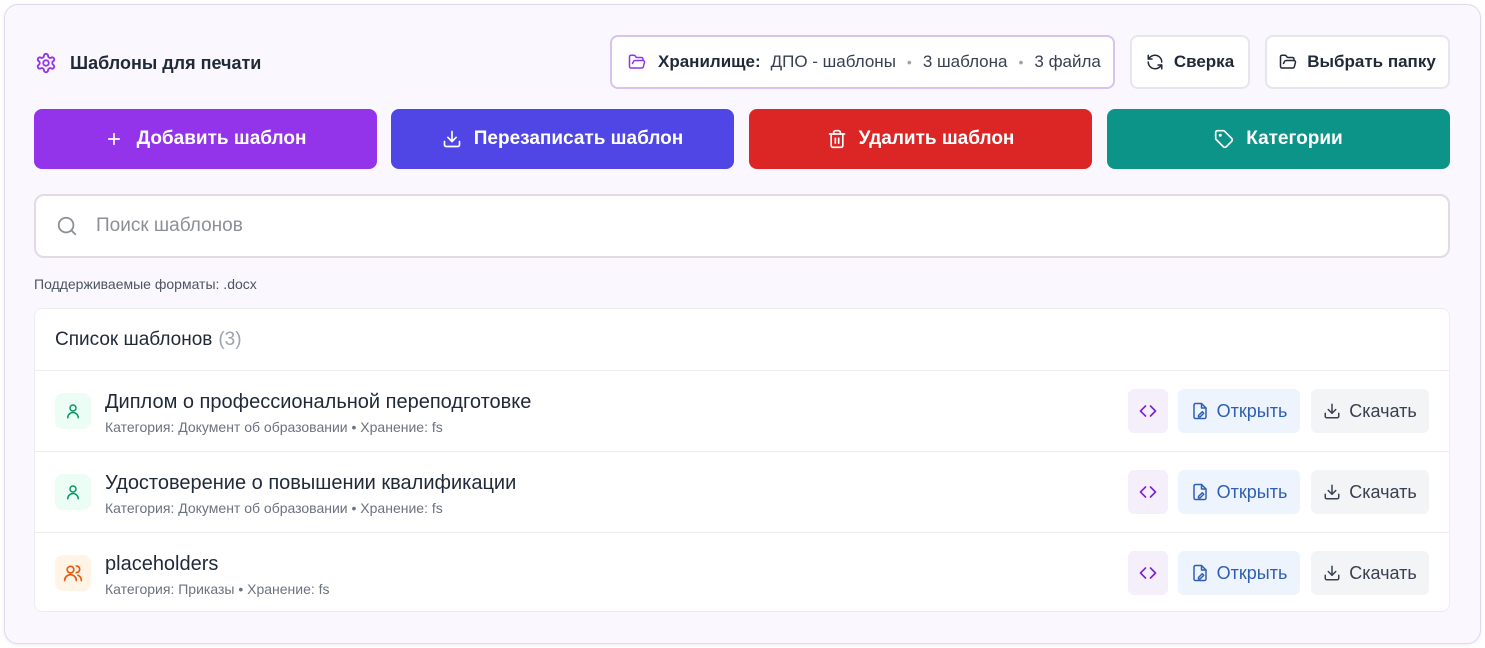 The width and height of the screenshot is (1485, 648). Describe the element at coordinates (936, 138) in the screenshot. I see `delete-template-label: Удалить шаблон` at that location.